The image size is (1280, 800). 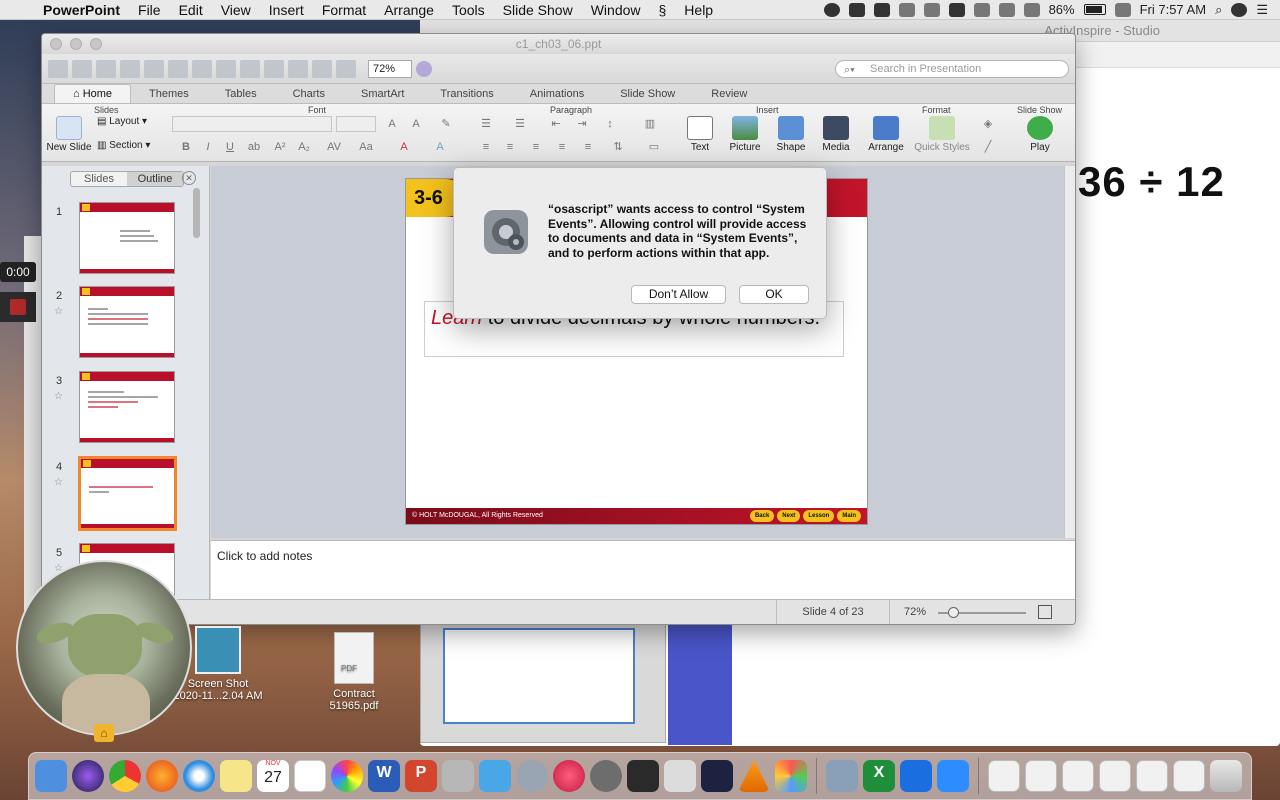 What do you see at coordinates (647, 94) in the screenshot?
I see `tab-slide-show: Slide Show` at bounding box center [647, 94].